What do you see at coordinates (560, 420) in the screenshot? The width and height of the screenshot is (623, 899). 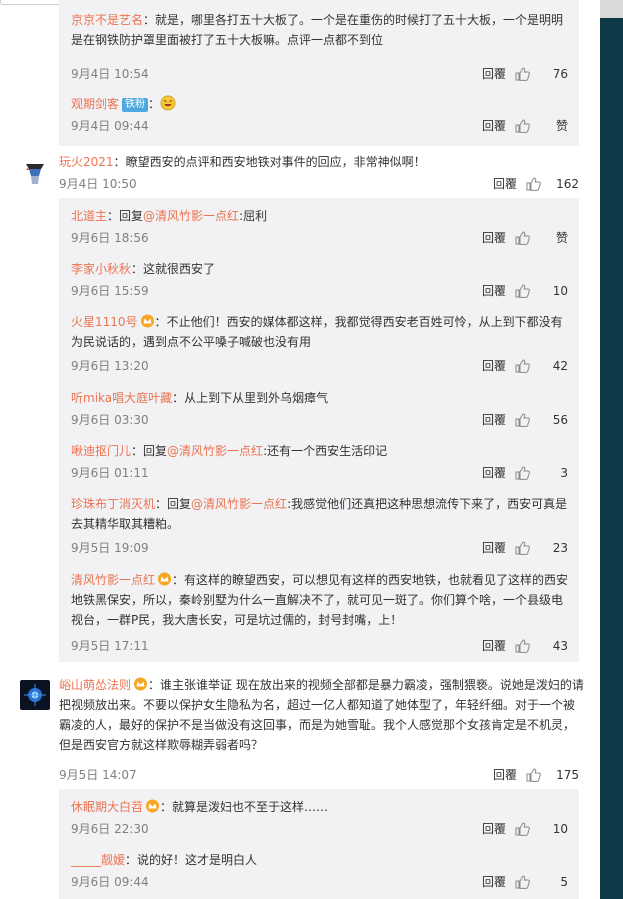 I see `like-count: 56` at bounding box center [560, 420].